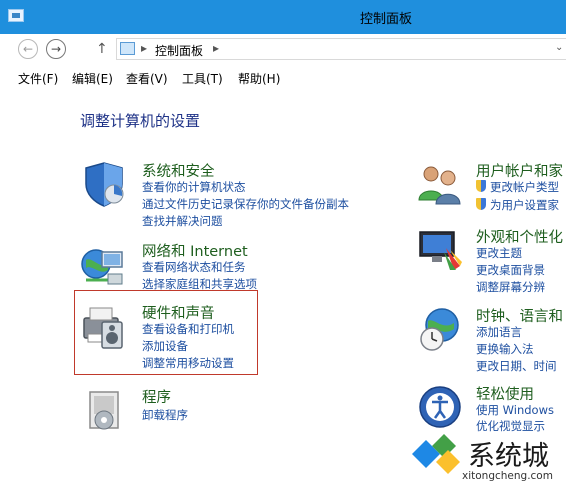  I want to click on address-row: ← → ↑ ▸ 控制面板 ▸ ⌄, so click(283, 49).